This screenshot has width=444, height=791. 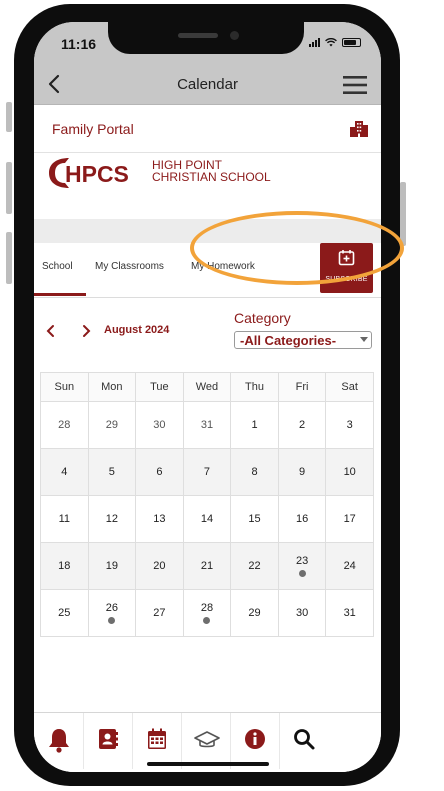 I want to click on weekday-header: Sat, so click(x=349, y=387).